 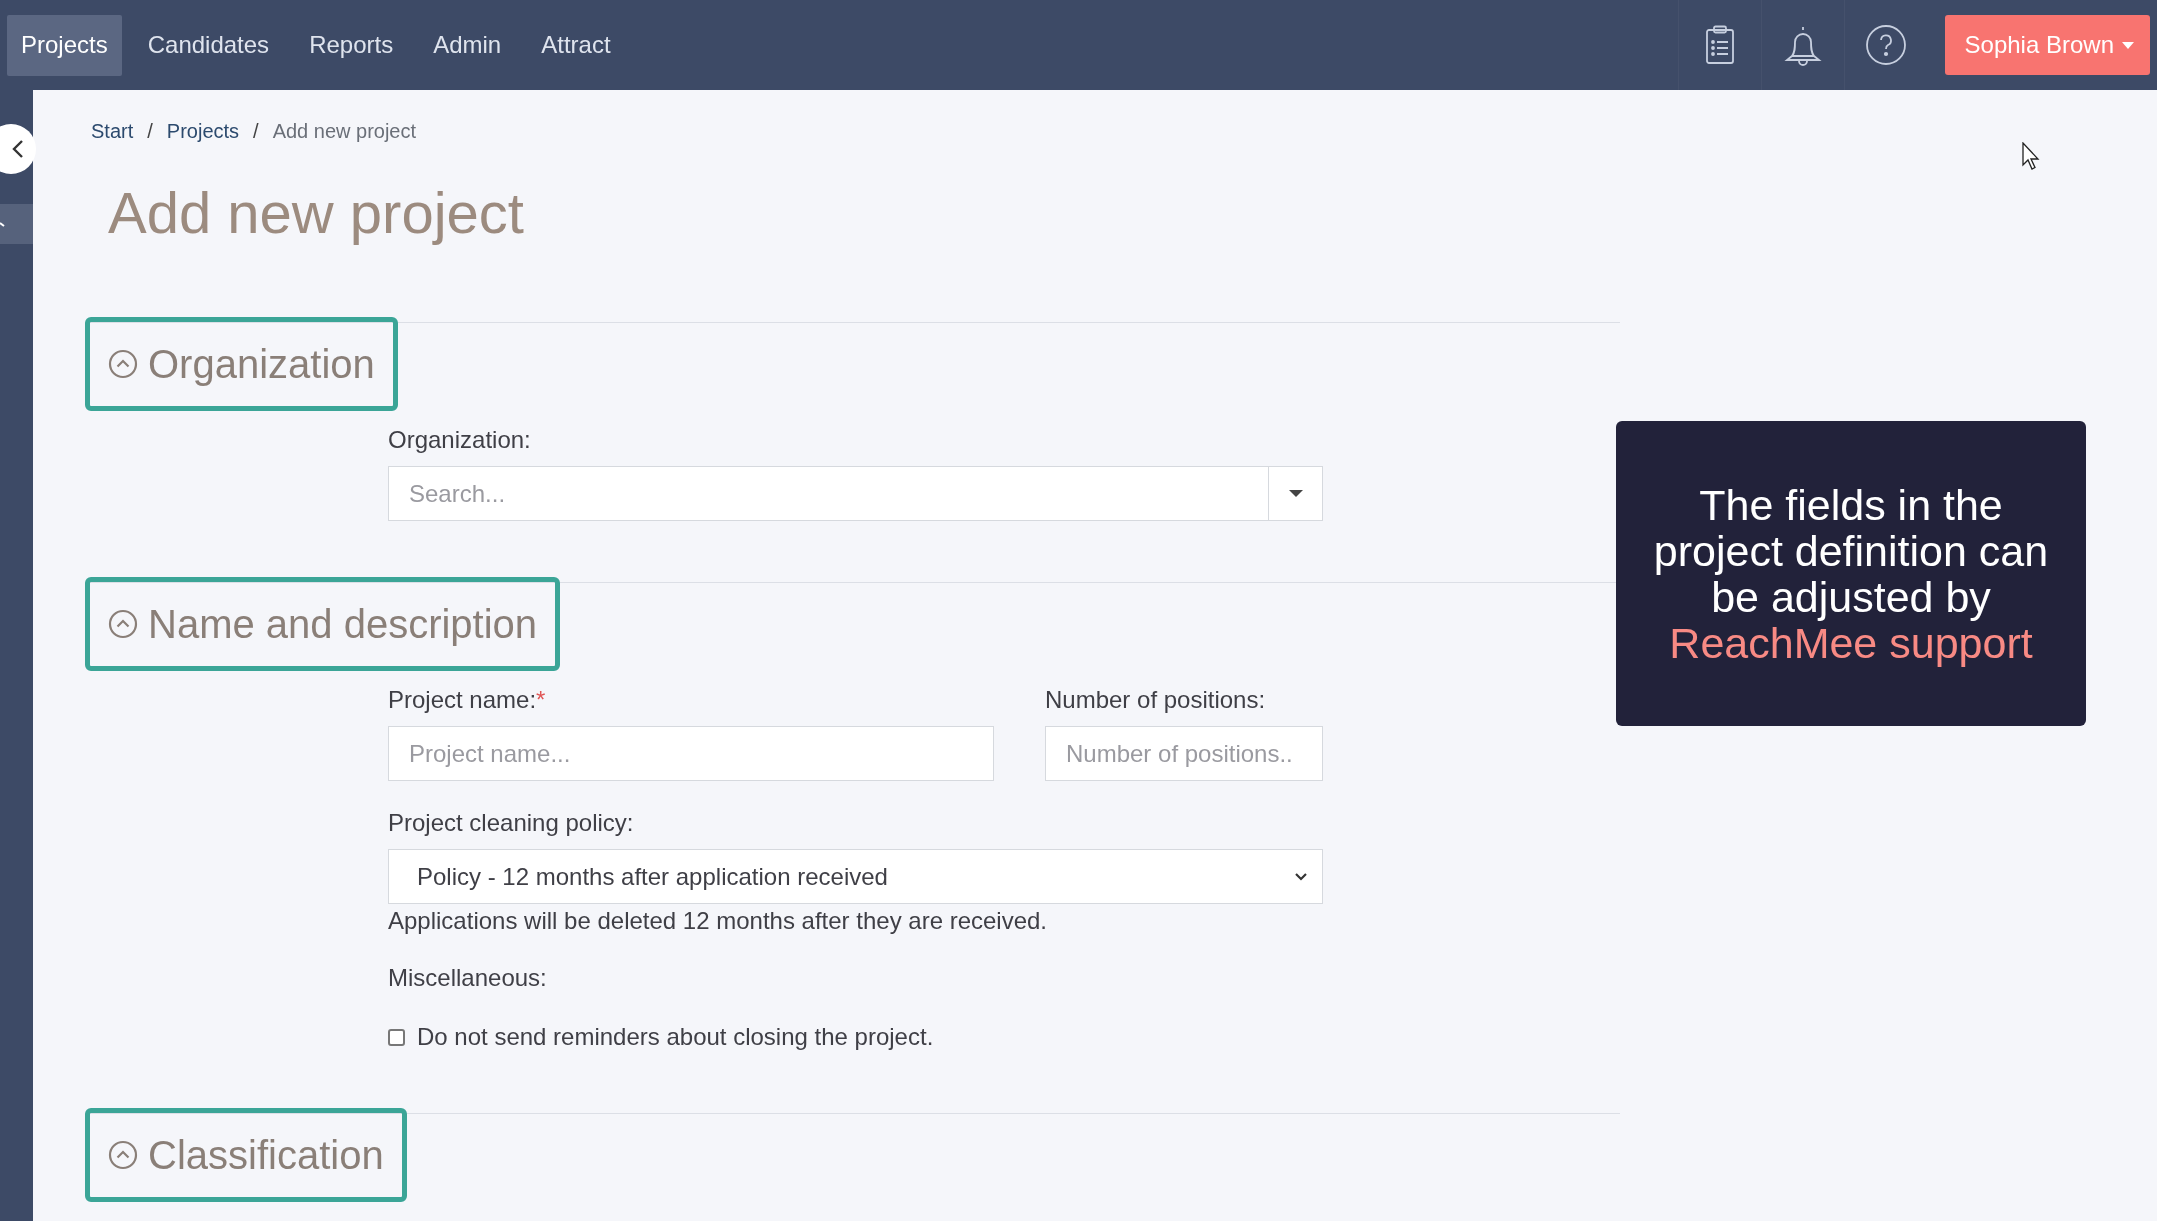 What do you see at coordinates (344, 131) in the screenshot?
I see `breadcrumb-current: Add new project` at bounding box center [344, 131].